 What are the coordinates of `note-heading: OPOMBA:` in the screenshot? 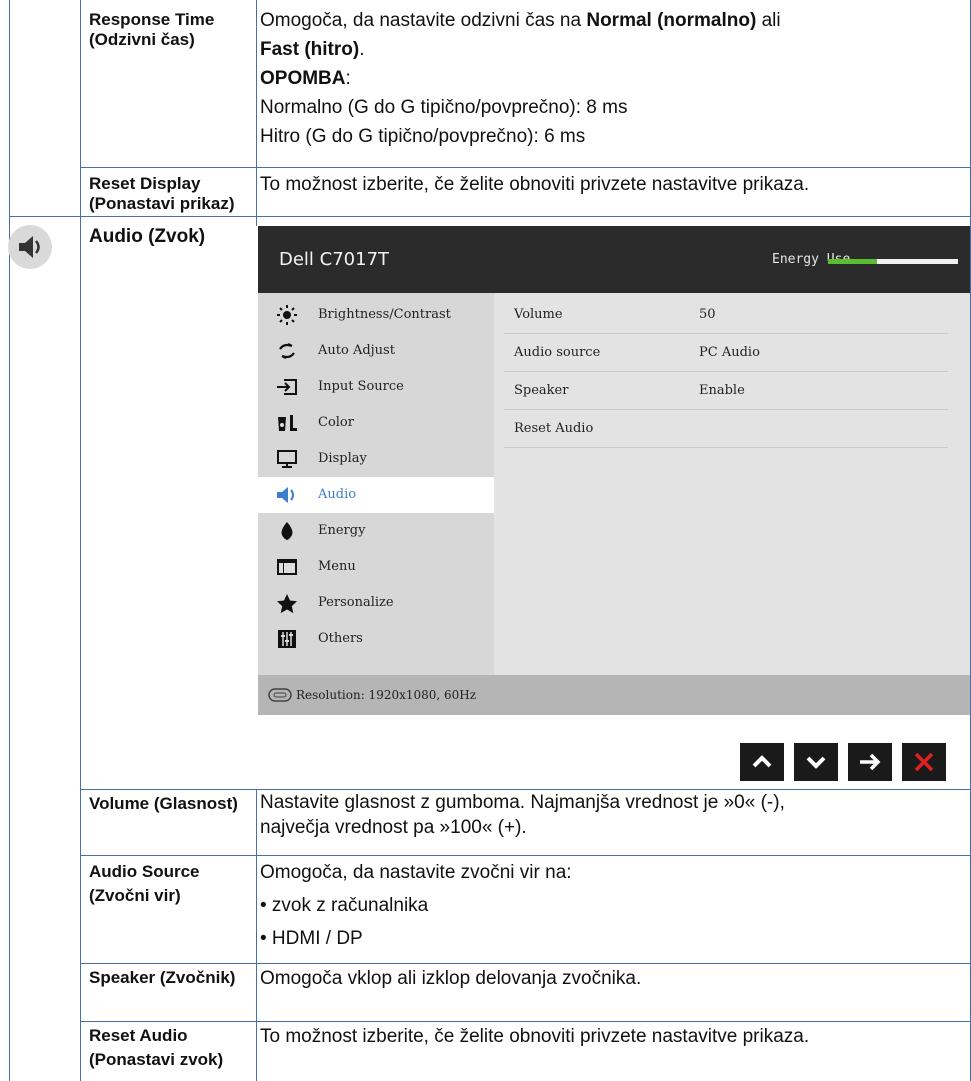 It's located at (305, 78).